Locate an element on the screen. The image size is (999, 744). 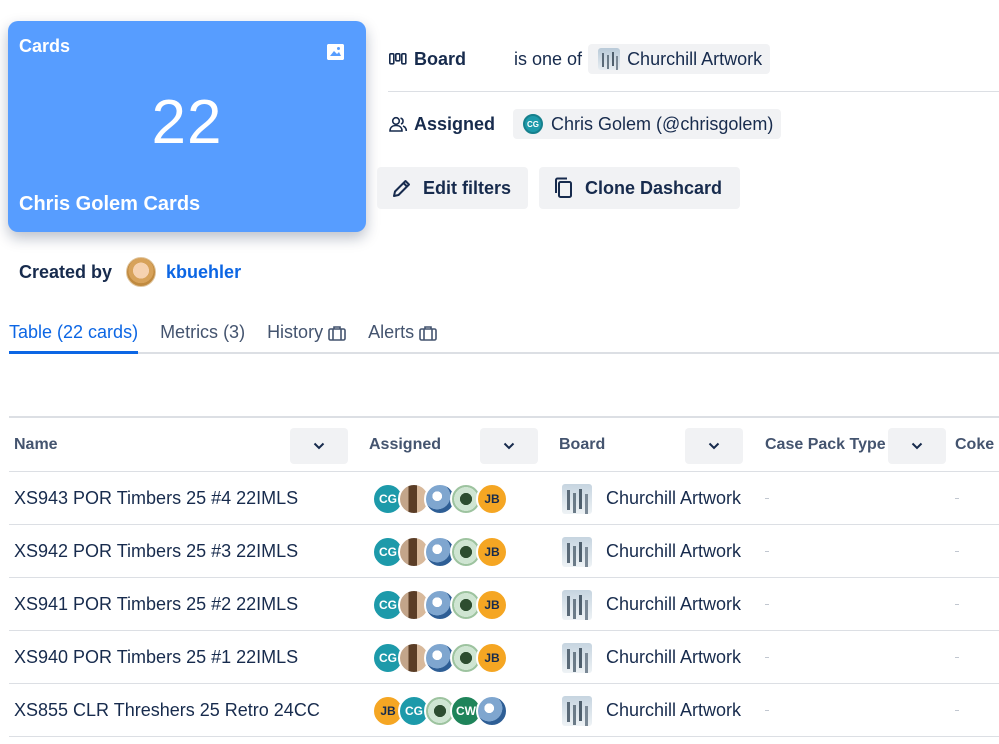
card-name-cell: XS942 POR Timbers 25 #3 22IMLS is located at coordinates (156, 551).